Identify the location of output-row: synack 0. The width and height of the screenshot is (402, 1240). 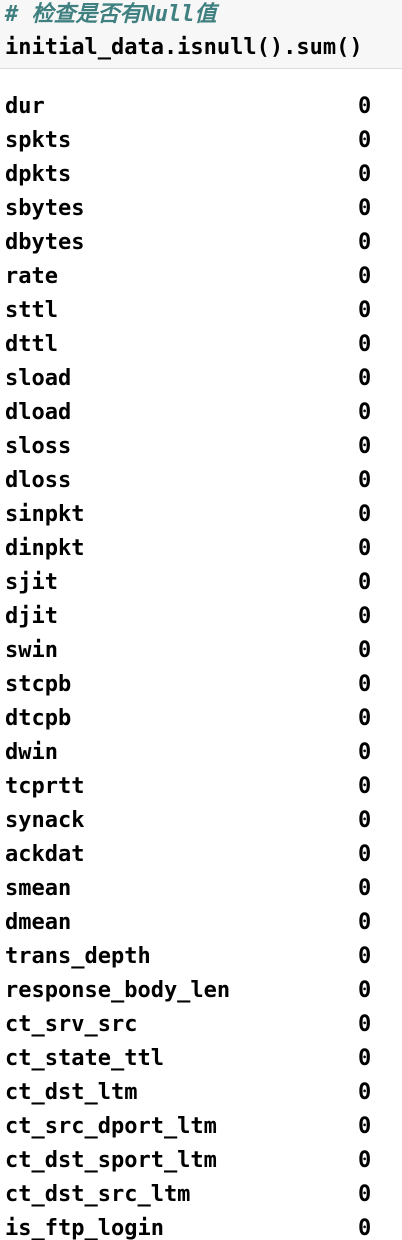
(201, 821).